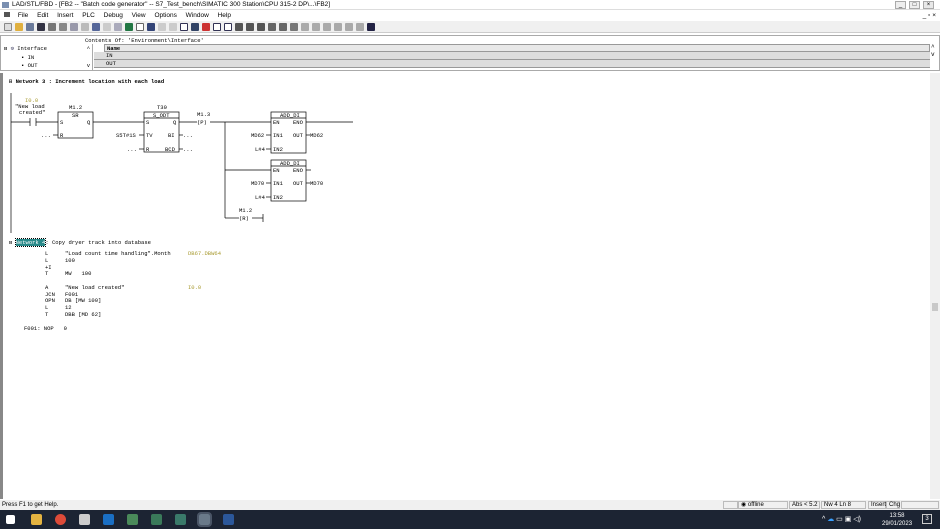 This screenshot has width=940, height=529. I want to click on scroll-thumb, so click(935, 307).